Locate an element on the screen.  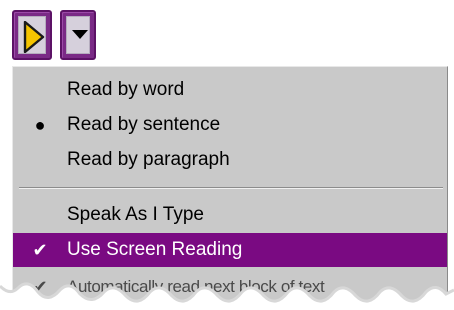
play-button is located at coordinates (32, 35).